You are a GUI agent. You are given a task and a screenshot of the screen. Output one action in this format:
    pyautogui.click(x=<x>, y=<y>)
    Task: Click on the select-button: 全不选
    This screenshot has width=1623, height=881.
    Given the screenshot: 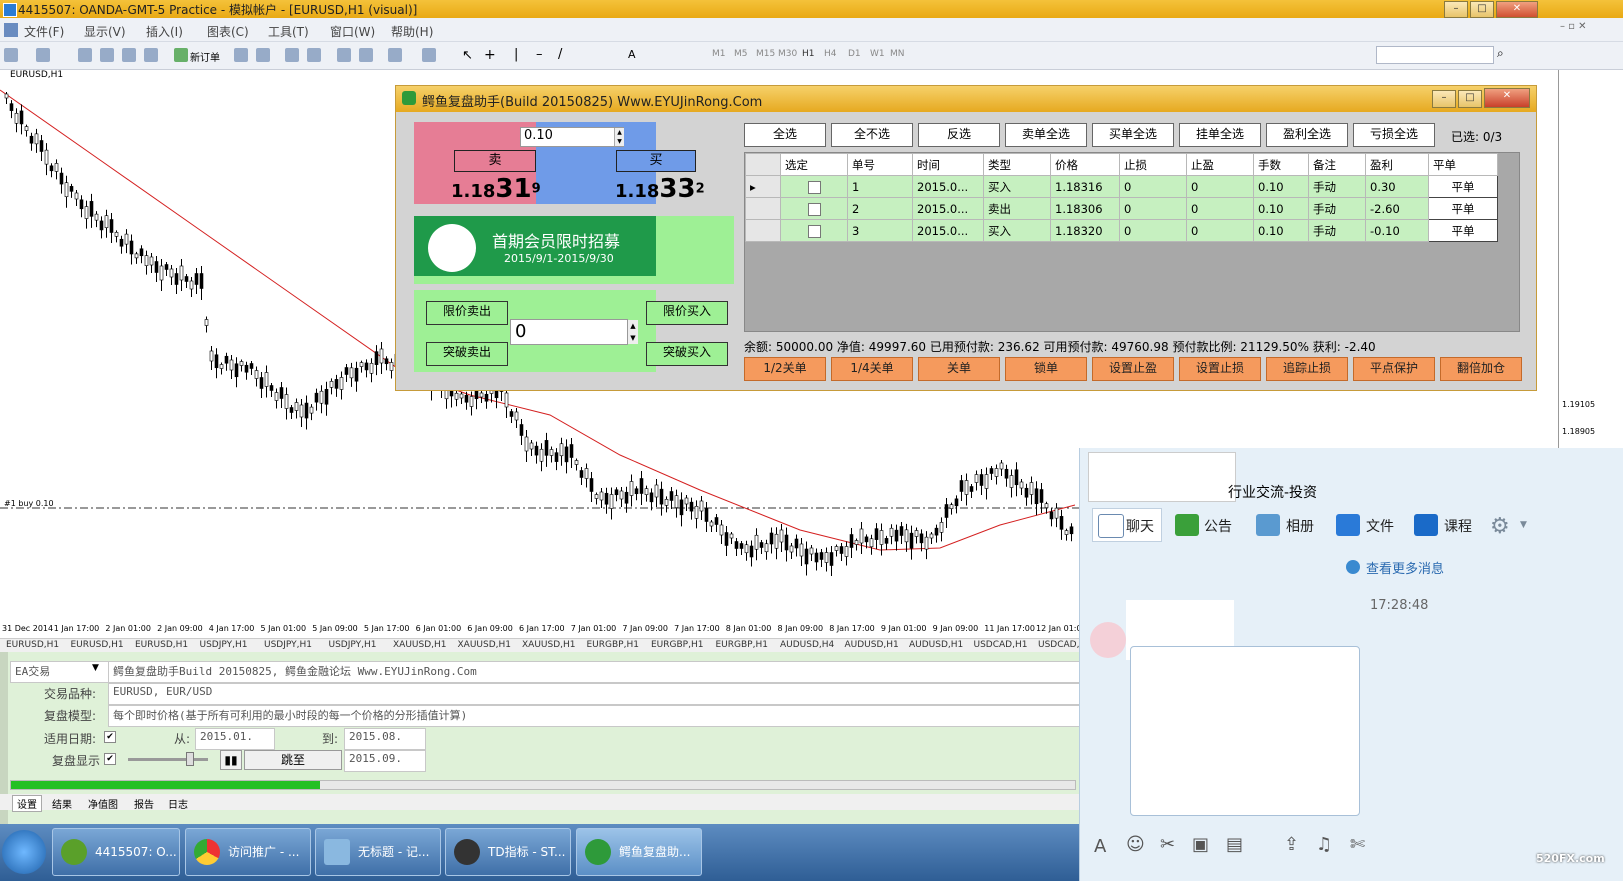 What is the action you would take?
    pyautogui.click(x=872, y=135)
    